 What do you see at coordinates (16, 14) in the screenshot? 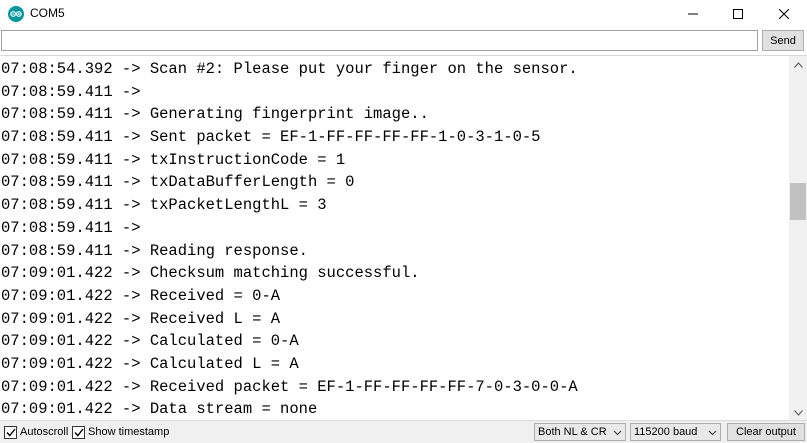
I see `arduino-logo-icon` at bounding box center [16, 14].